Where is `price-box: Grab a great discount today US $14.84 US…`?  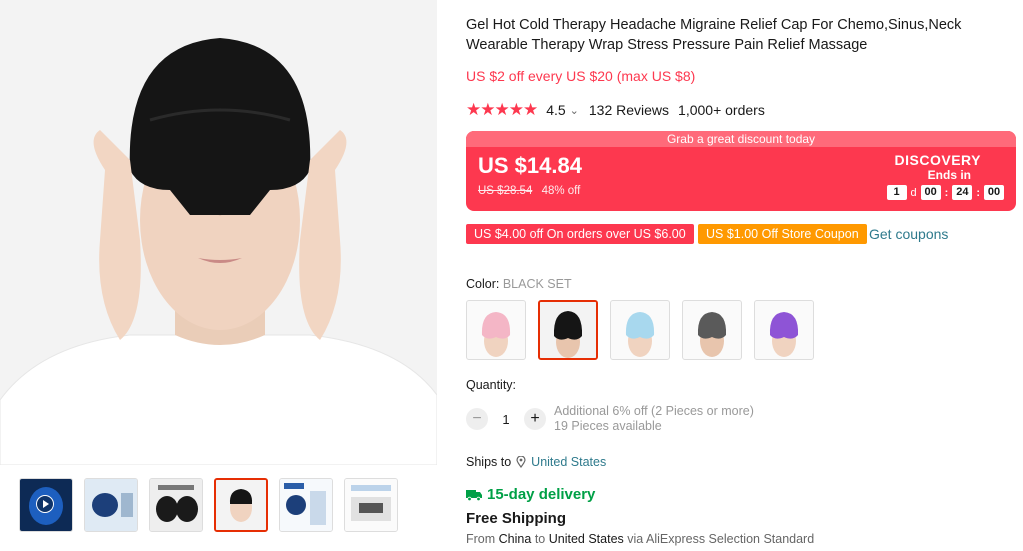 price-box: Grab a great discount today US $14.84 US… is located at coordinates (741, 171).